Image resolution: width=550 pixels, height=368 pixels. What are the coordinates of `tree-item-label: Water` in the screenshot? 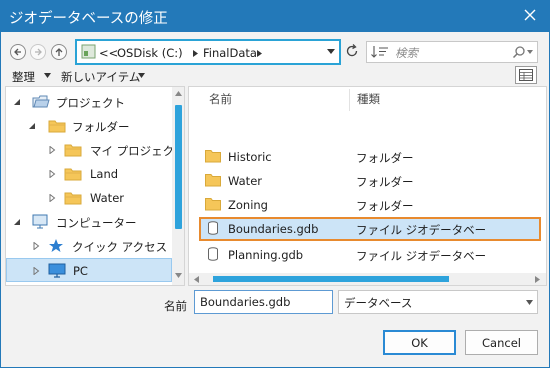 It's located at (107, 198).